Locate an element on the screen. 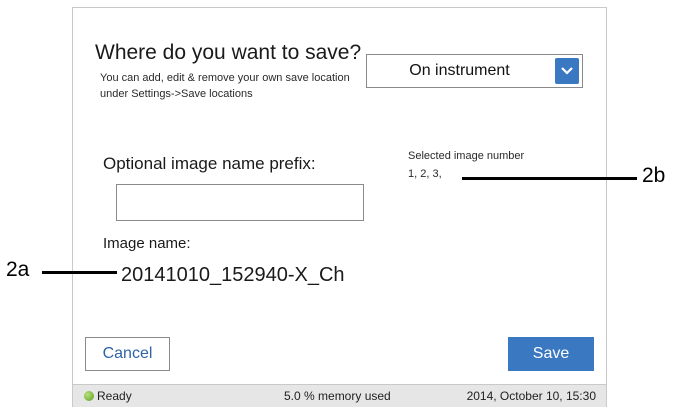  selected-image-value: 1, 2, 3, is located at coordinates (425, 174).